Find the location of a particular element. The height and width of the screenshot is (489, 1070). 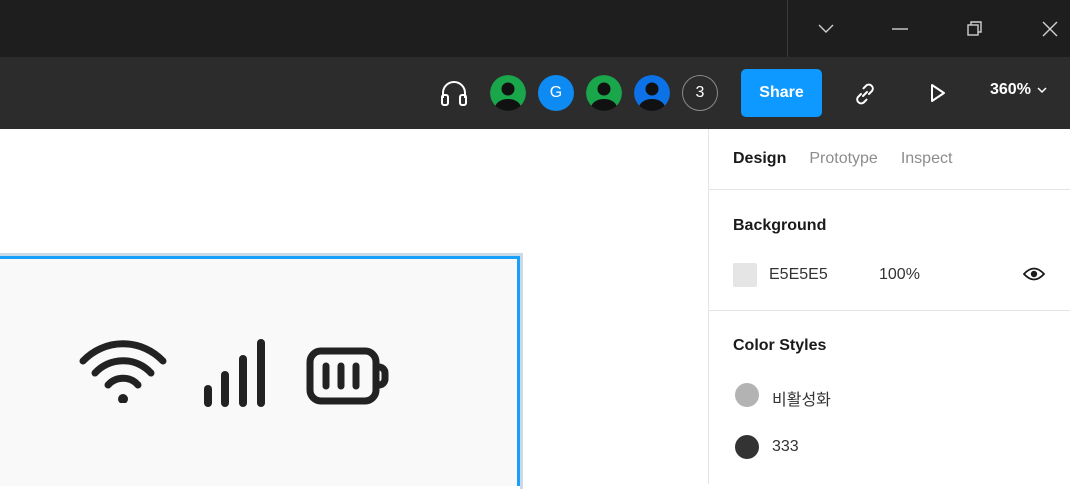

window-titlebar is located at coordinates (535, 28).